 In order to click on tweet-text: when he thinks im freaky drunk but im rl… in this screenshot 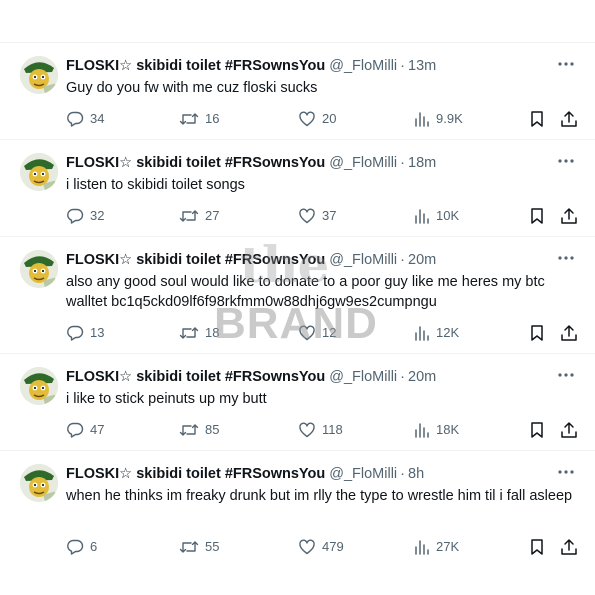, I will do `click(319, 496)`.